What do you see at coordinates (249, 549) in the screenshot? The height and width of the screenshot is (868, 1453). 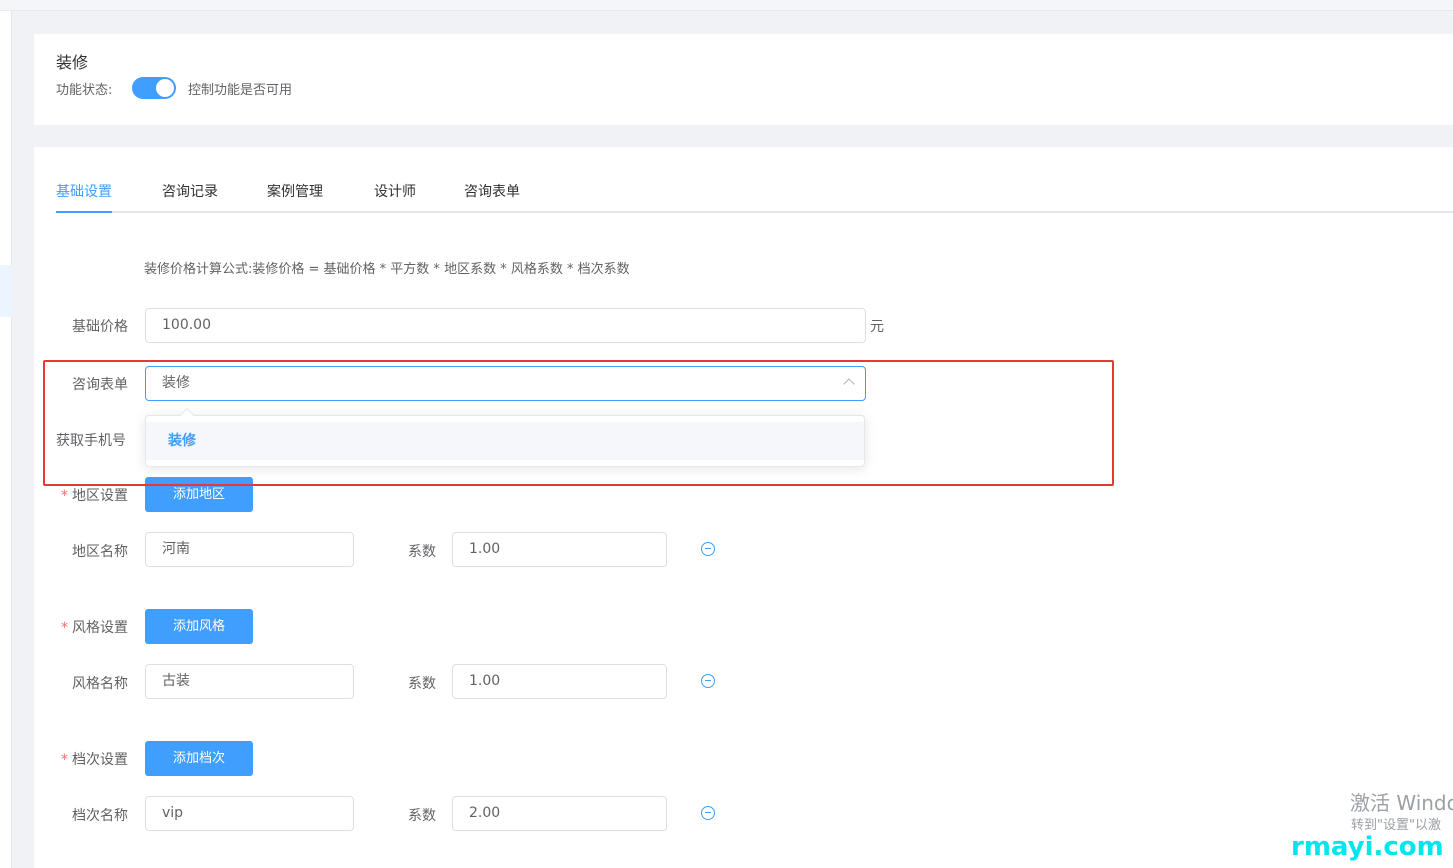 I see `region-name-input: 河南` at bounding box center [249, 549].